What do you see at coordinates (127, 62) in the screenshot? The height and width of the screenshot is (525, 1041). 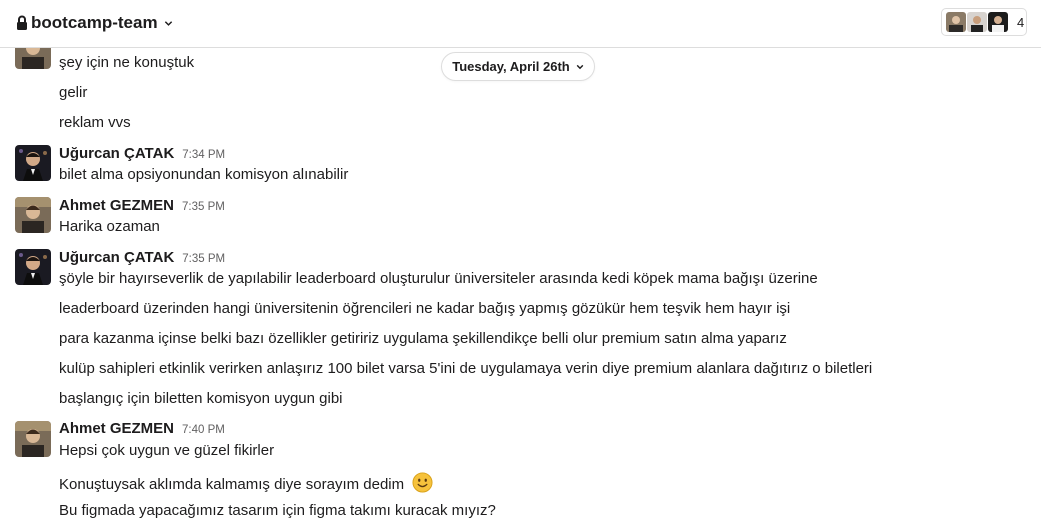 I see `message-line: şey için ne konuştuk` at bounding box center [127, 62].